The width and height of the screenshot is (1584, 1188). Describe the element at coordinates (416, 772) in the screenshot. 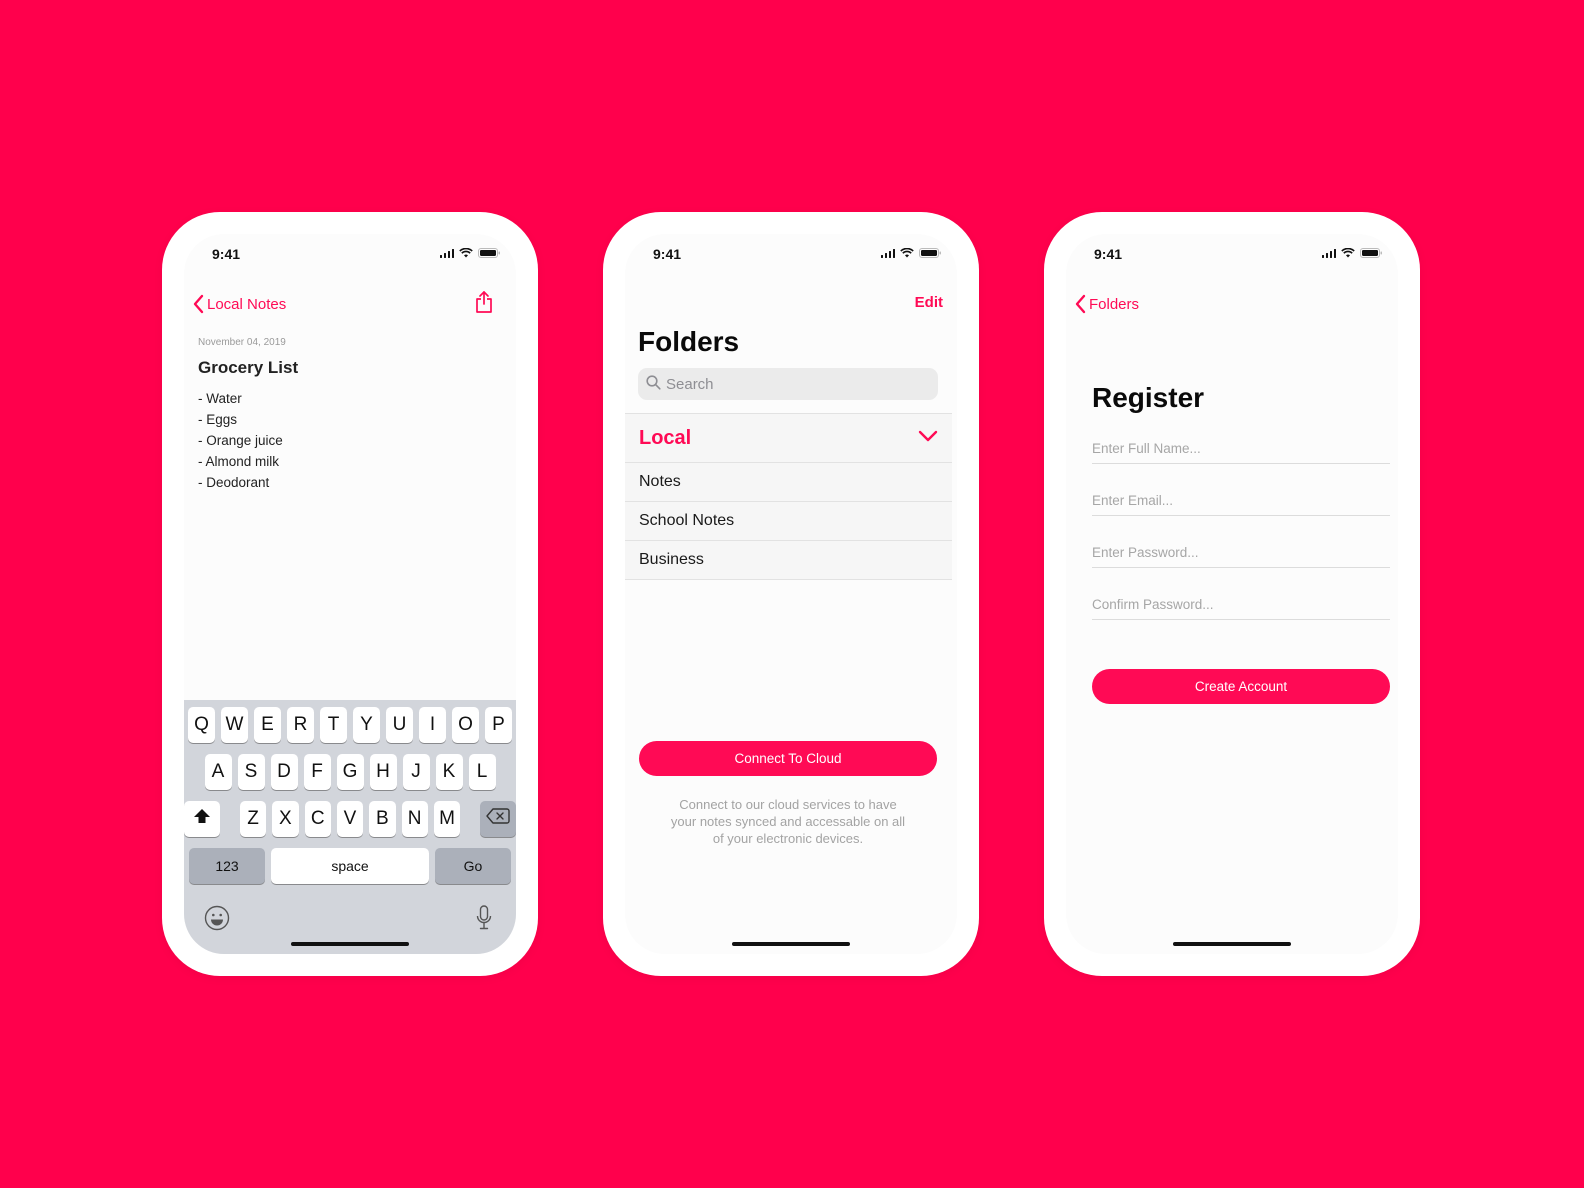

I see `key: J` at that location.